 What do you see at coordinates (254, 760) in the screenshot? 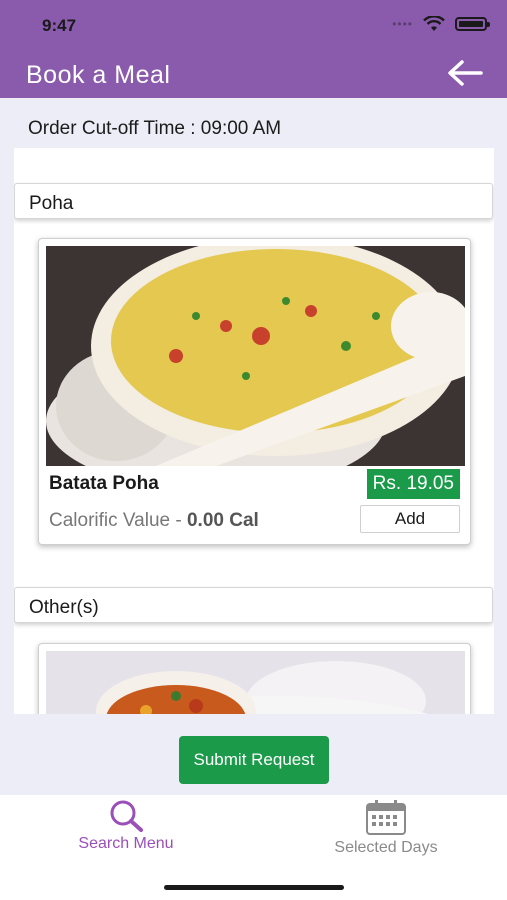
I see `submit-request-button: Submit Request` at bounding box center [254, 760].